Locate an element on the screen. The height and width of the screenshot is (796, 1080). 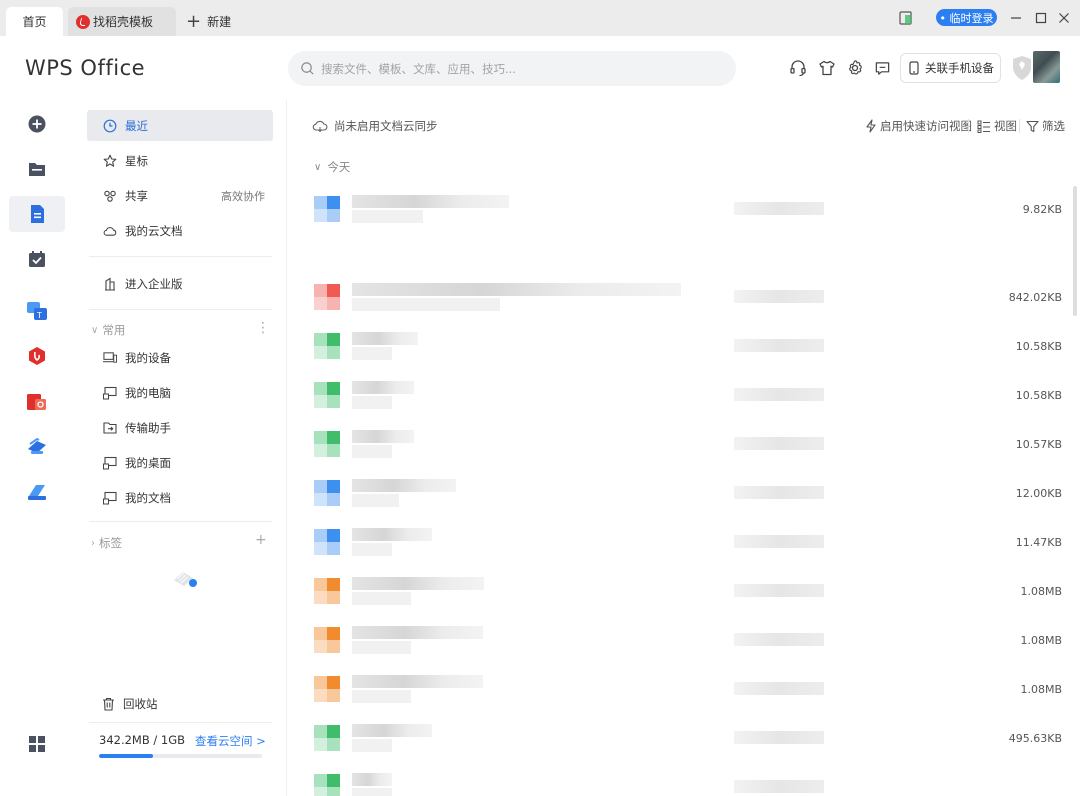
nav-starred: 星标 is located at coordinates (180, 160).